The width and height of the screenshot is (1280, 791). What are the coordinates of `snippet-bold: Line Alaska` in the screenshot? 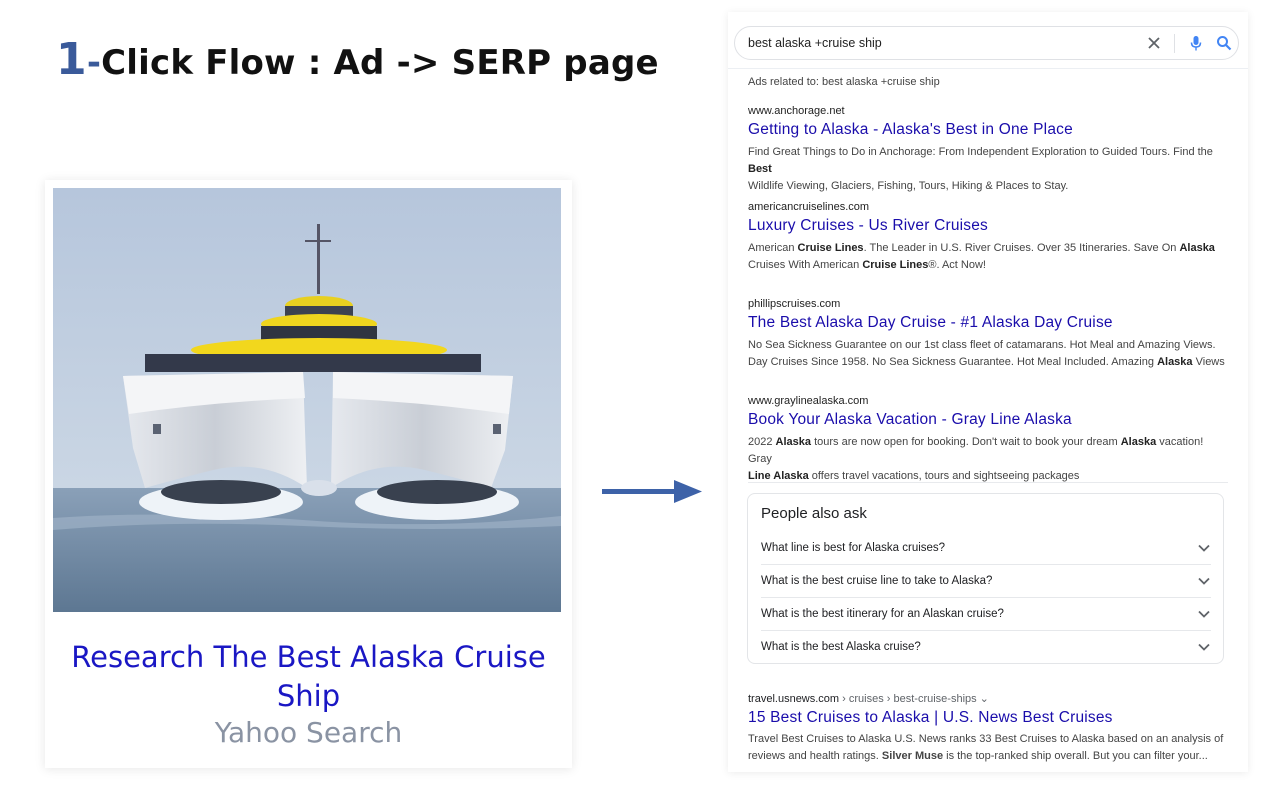 It's located at (778, 476).